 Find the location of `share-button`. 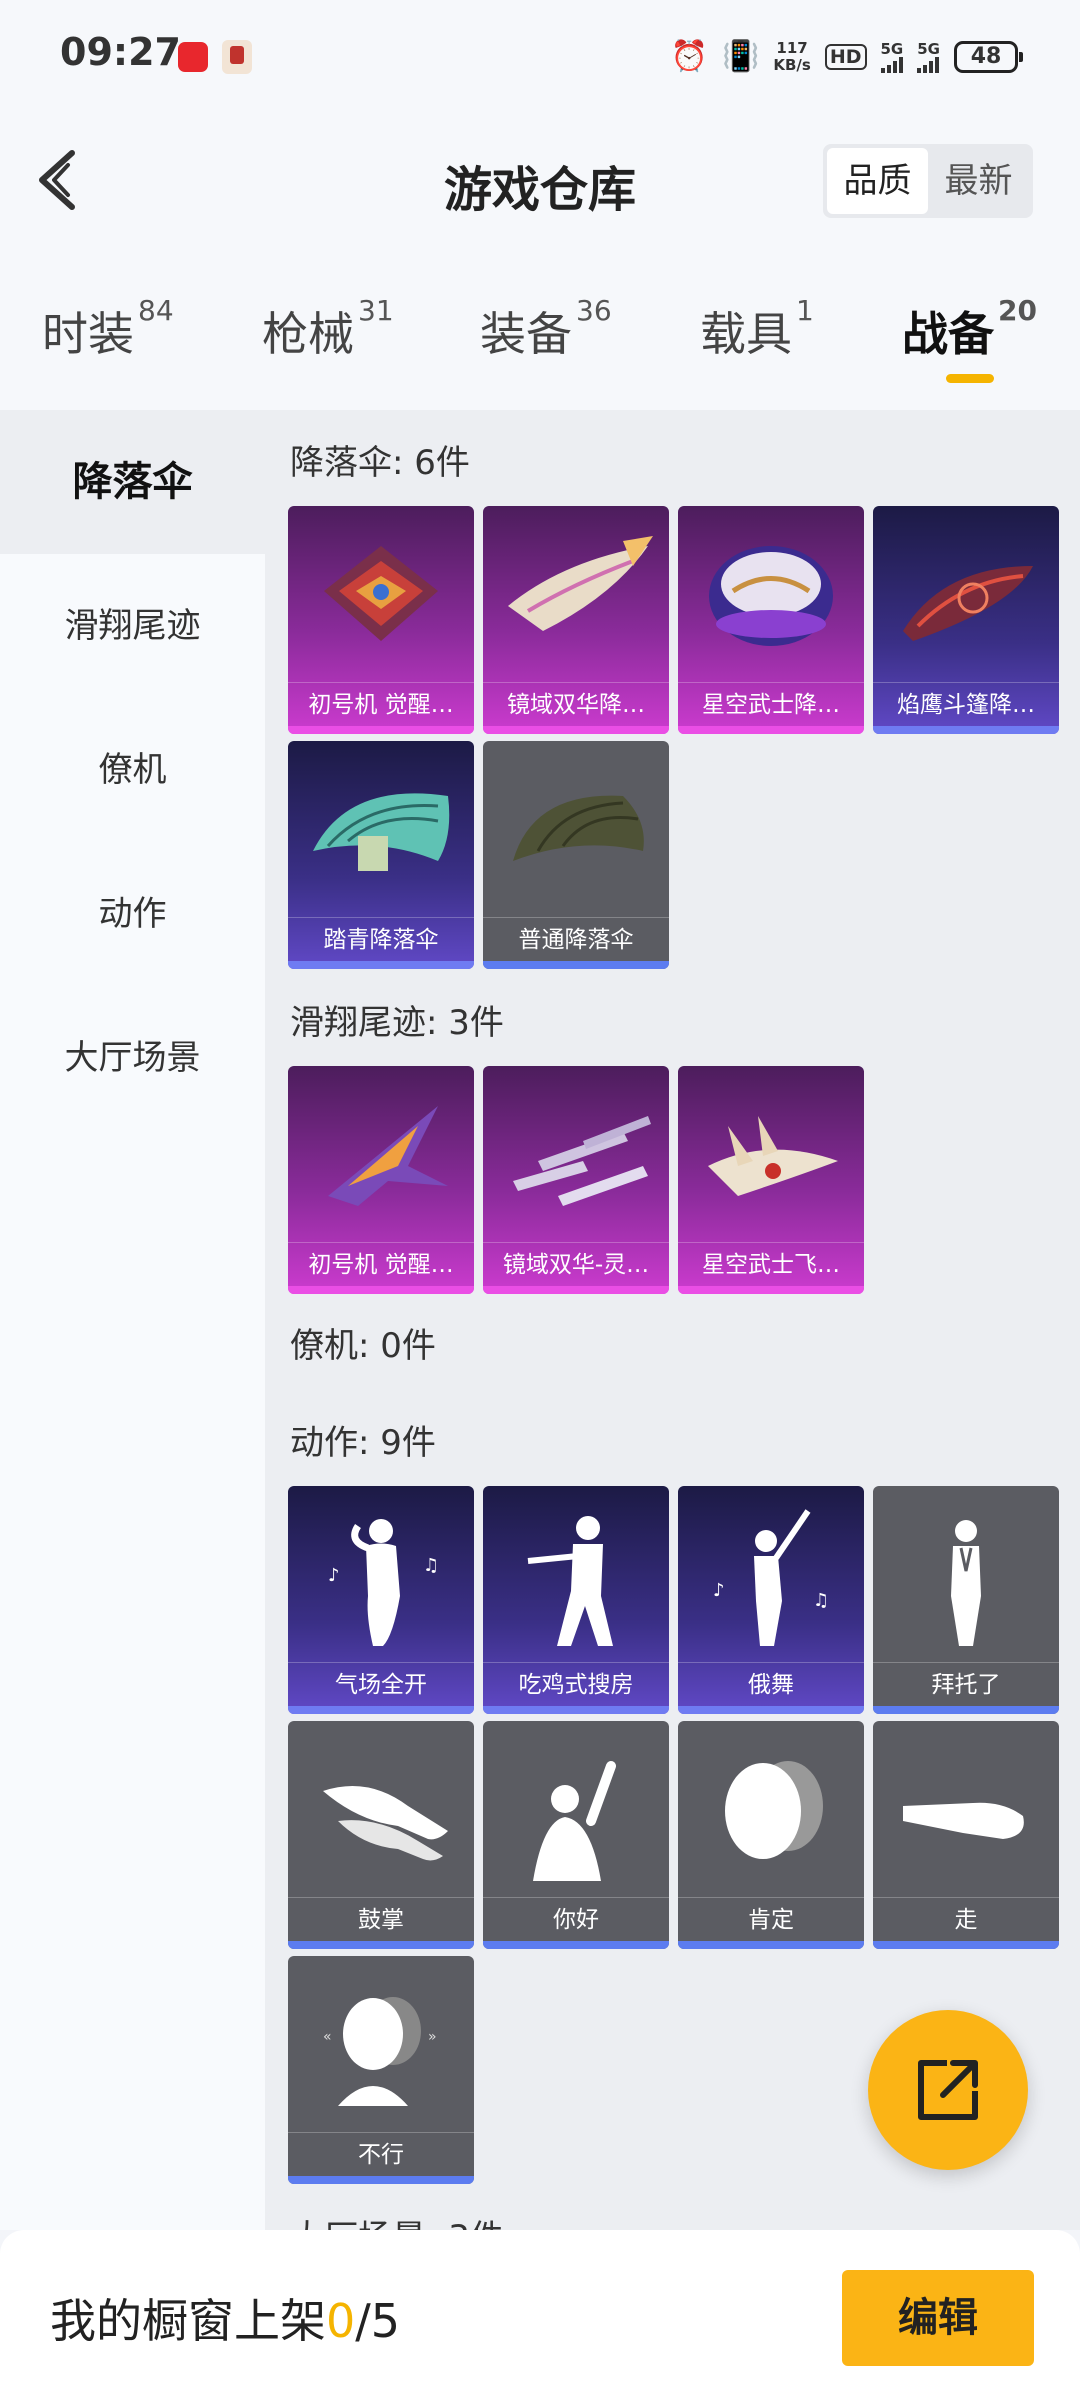

share-button is located at coordinates (948, 2090).